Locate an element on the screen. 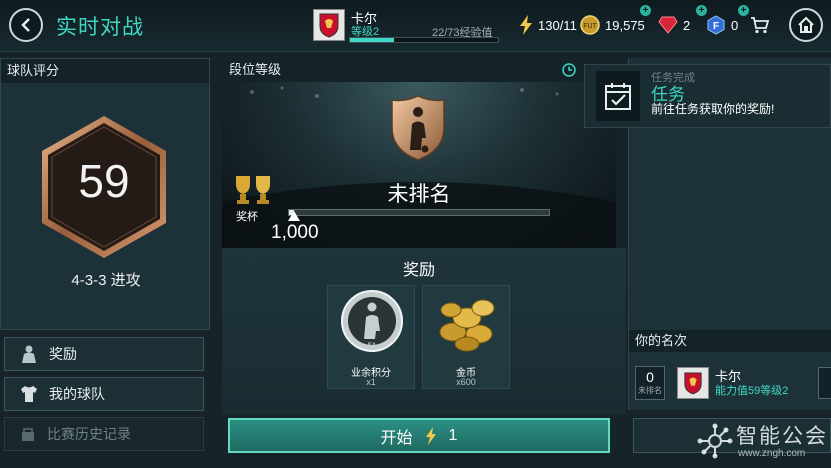 The image size is (831, 468). watermark: 智能公会 www.zngh.com is located at coordinates (762, 443).